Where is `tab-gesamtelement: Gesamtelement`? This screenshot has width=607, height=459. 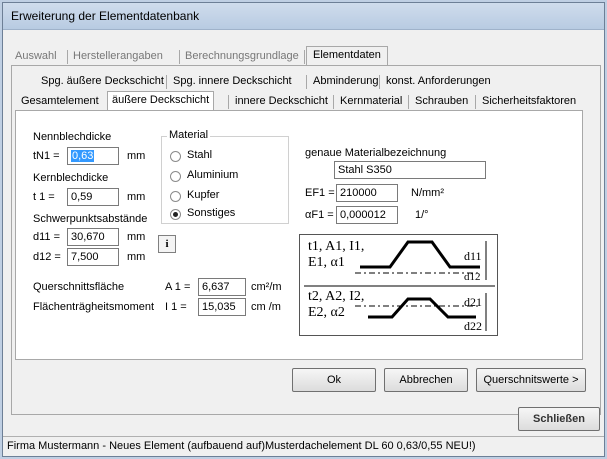 tab-gesamtelement: Gesamtelement is located at coordinates (60, 102).